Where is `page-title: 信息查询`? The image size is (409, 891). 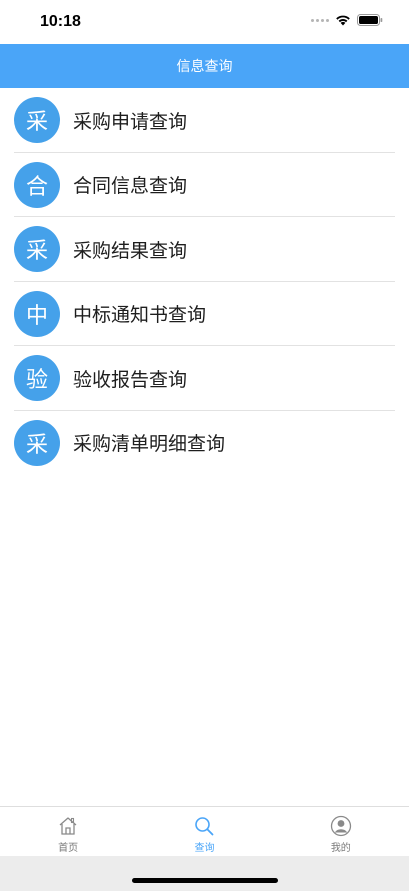
page-title: 信息查询 is located at coordinates (204, 67).